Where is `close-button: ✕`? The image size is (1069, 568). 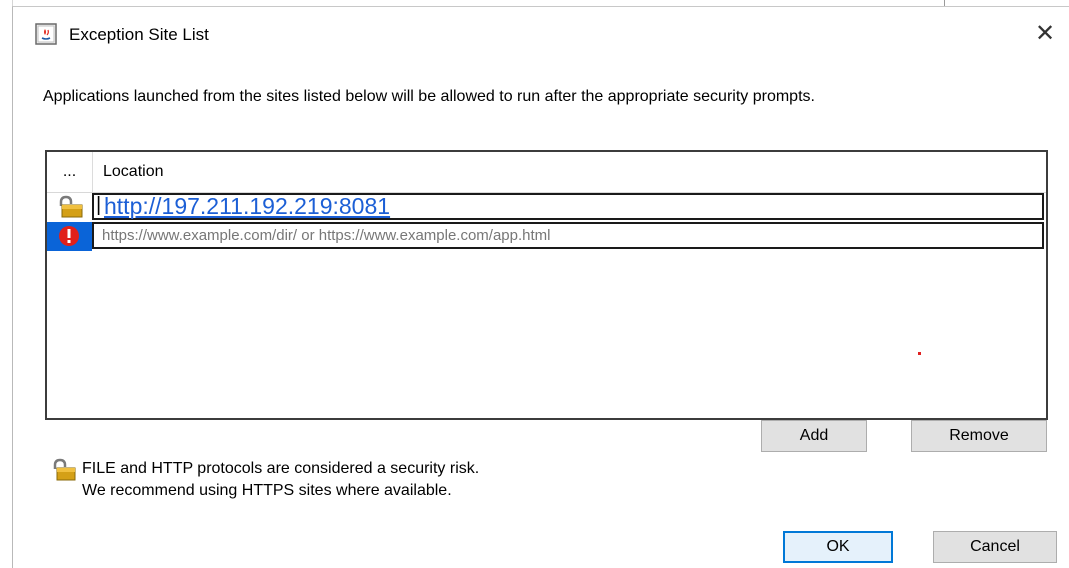 close-button: ✕ is located at coordinates (1045, 34).